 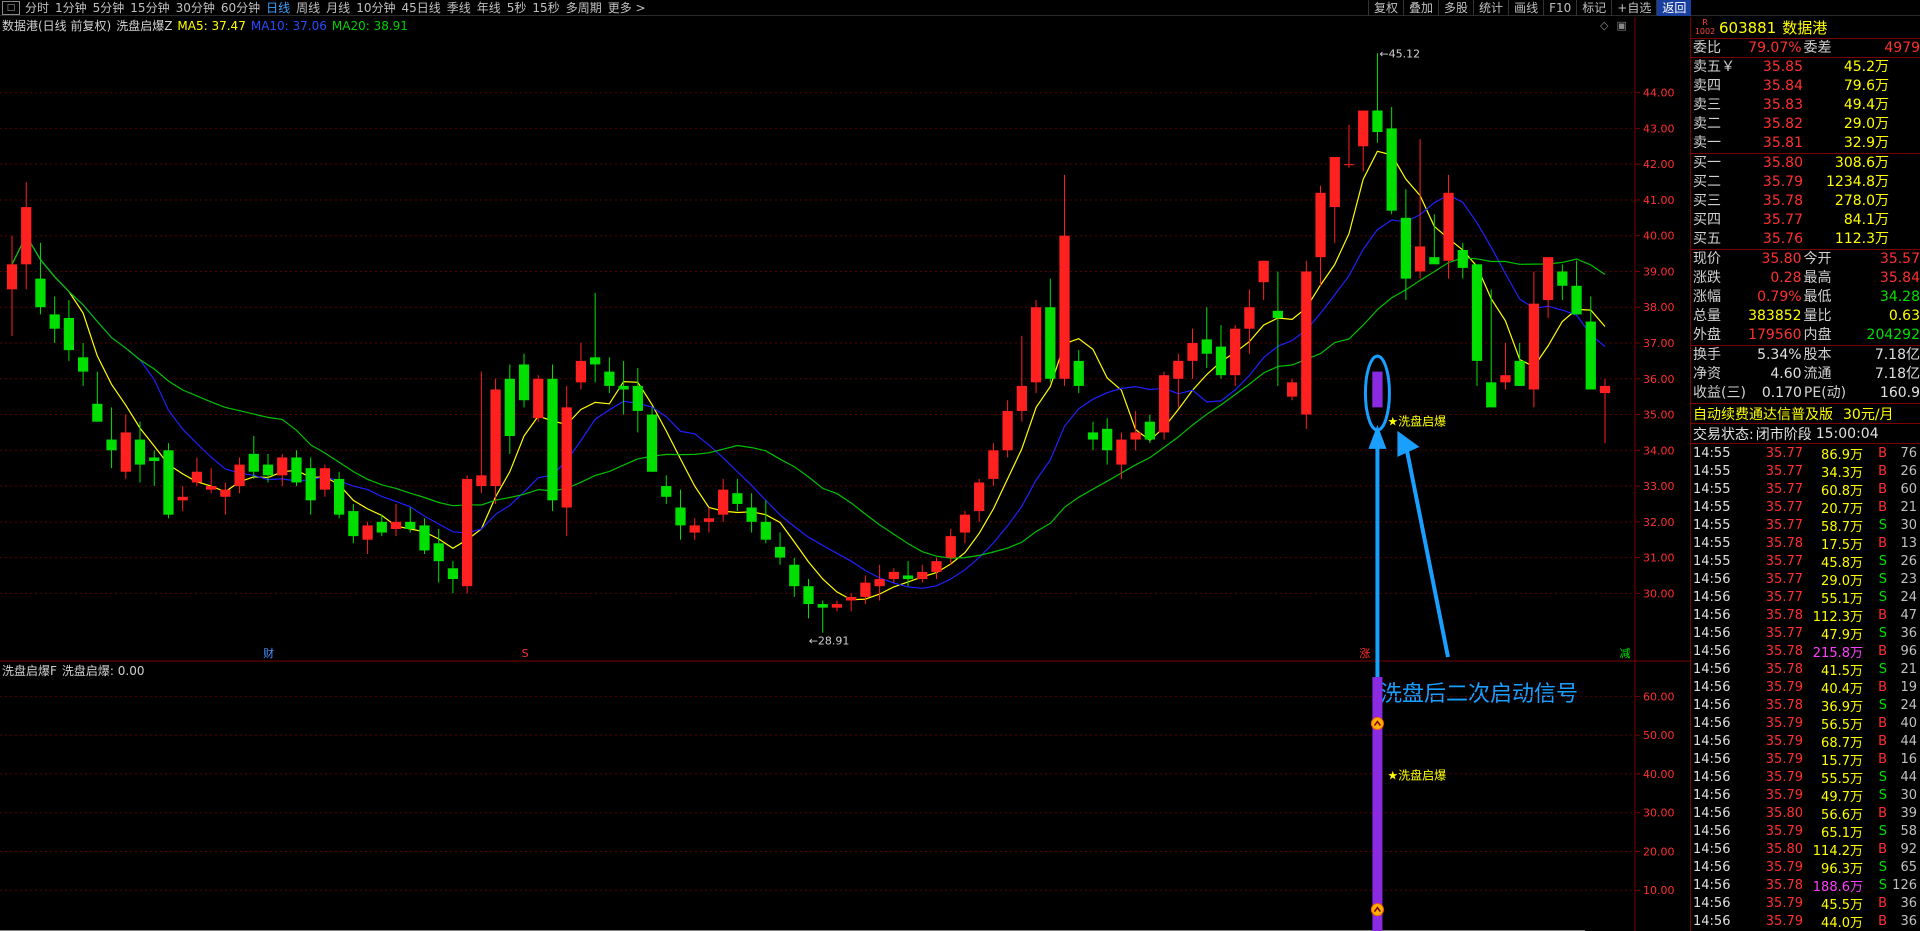 What do you see at coordinates (1805, 86) in the screenshot?
I see `sell-row: 卖四 35.84 79.6万` at bounding box center [1805, 86].